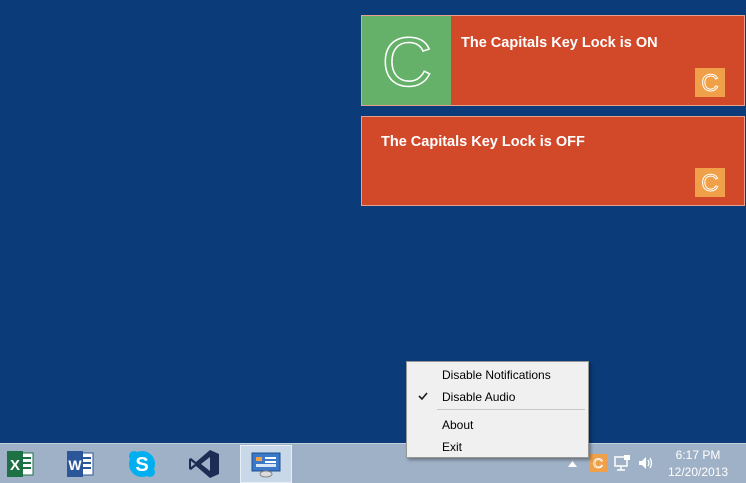  I want to click on visual-studio-icon, so click(204, 464).